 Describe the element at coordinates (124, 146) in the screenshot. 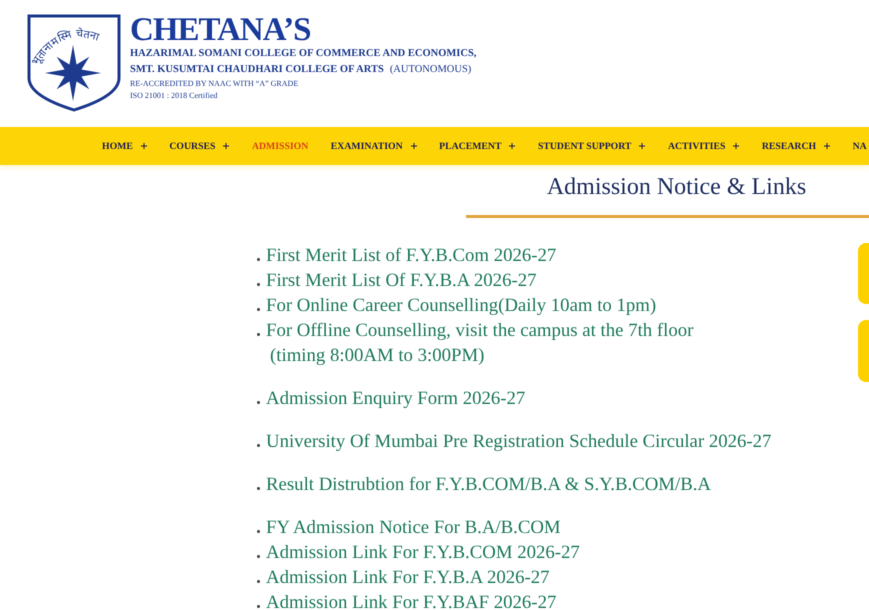

I see `nav-item: HOME` at that location.